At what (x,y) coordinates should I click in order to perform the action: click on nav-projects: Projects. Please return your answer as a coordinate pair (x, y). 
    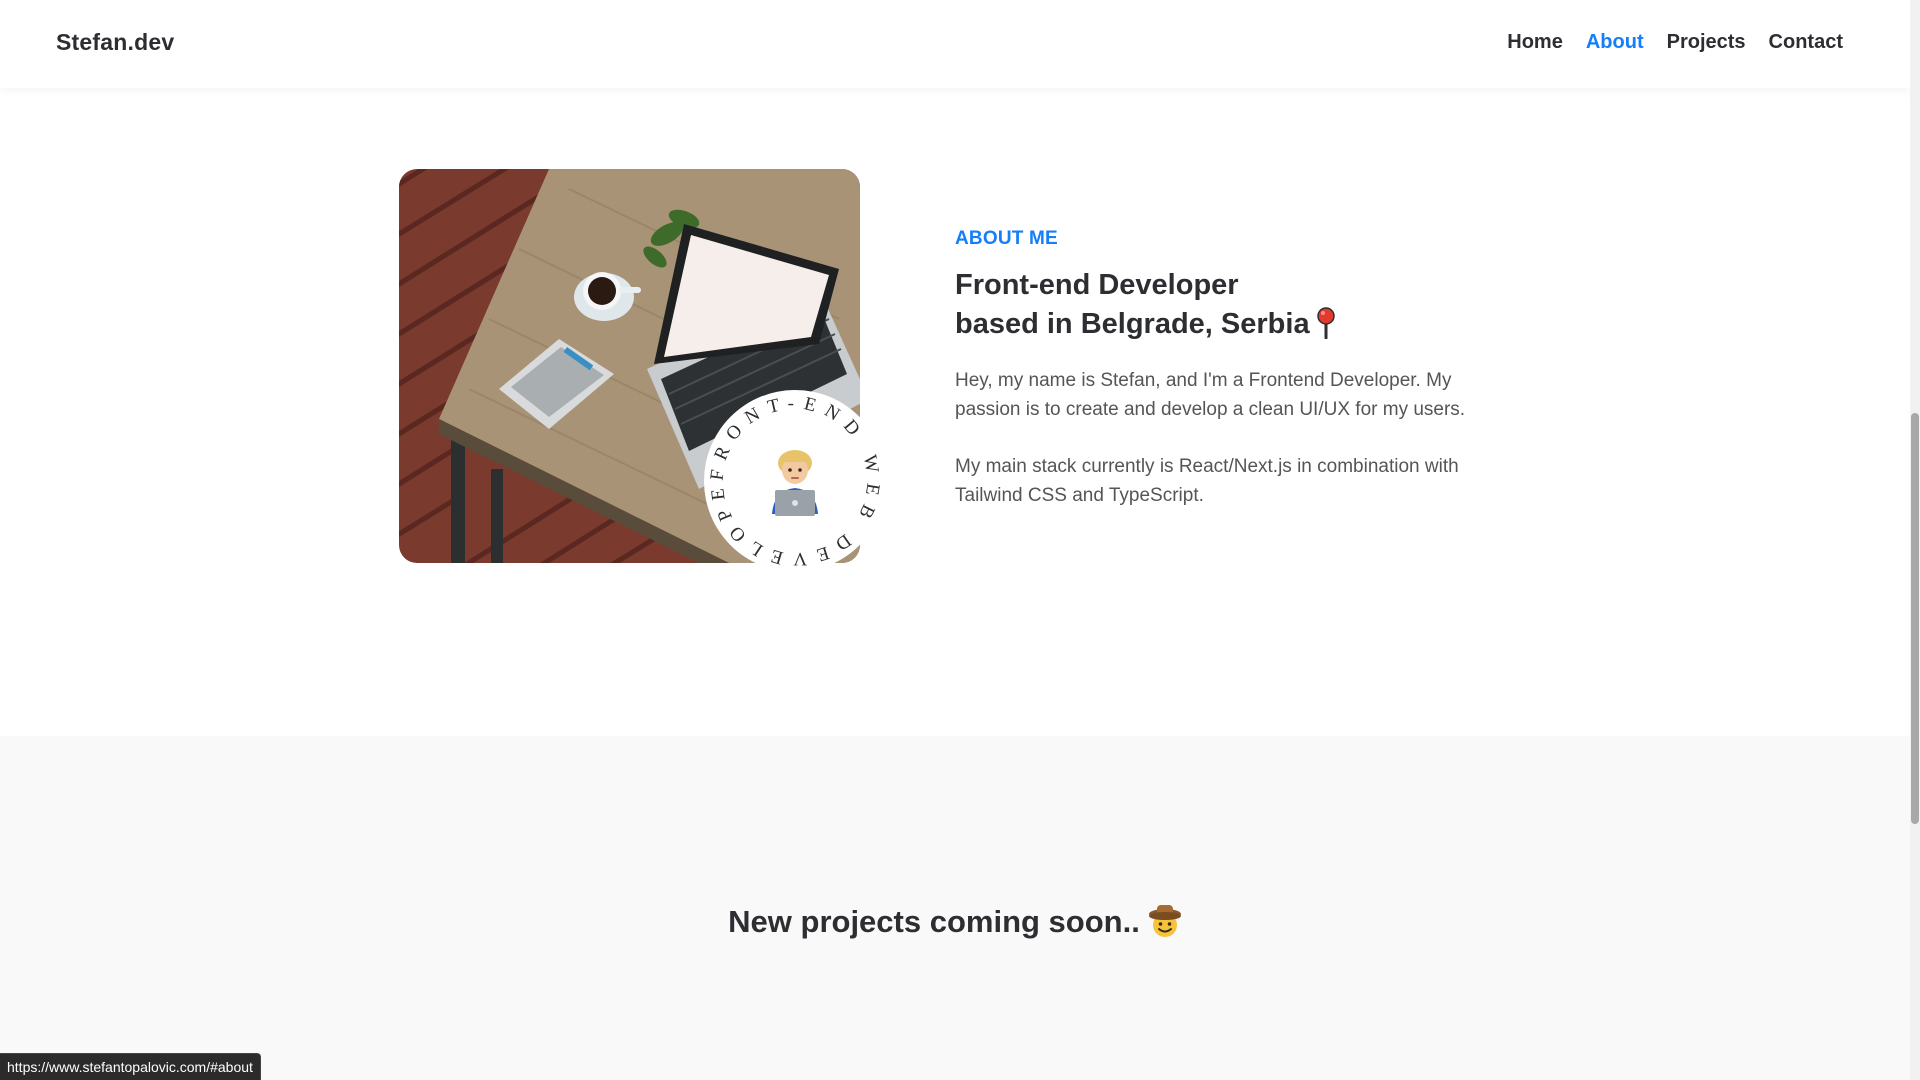
    Looking at the image, I should click on (1706, 42).